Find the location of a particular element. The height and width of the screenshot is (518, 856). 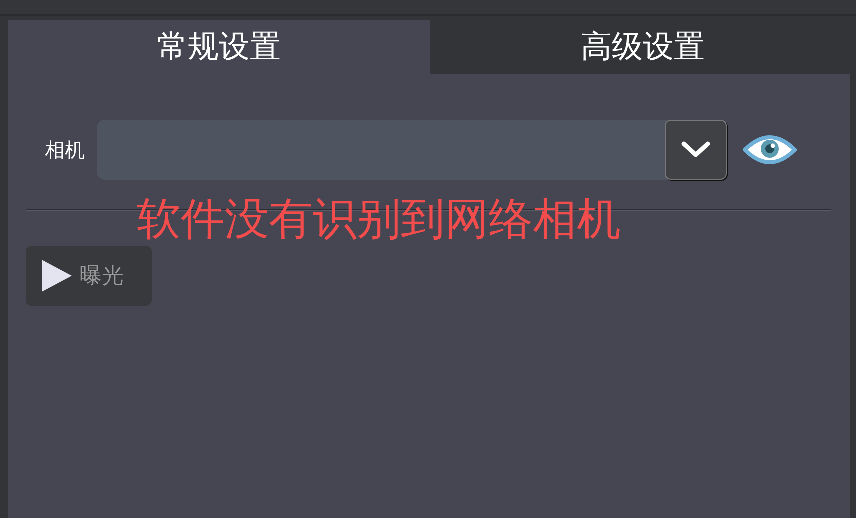

chevron-down-icon is located at coordinates (696, 150).